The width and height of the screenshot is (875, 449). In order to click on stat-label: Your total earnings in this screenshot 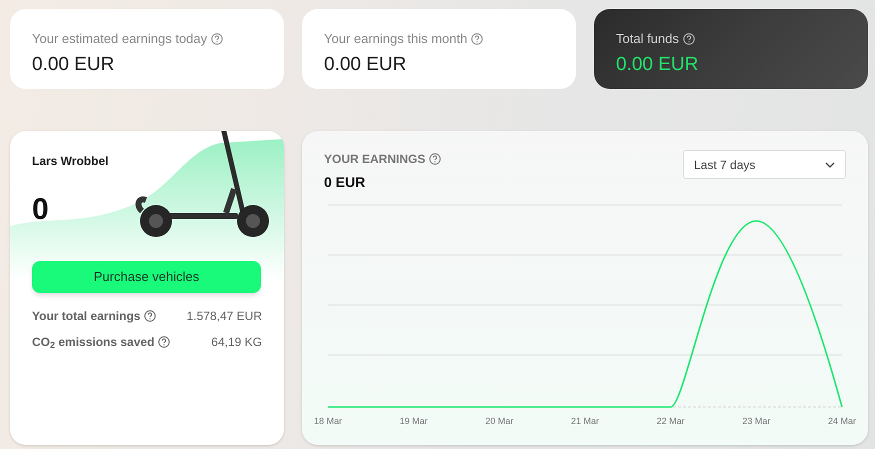, I will do `click(86, 316)`.